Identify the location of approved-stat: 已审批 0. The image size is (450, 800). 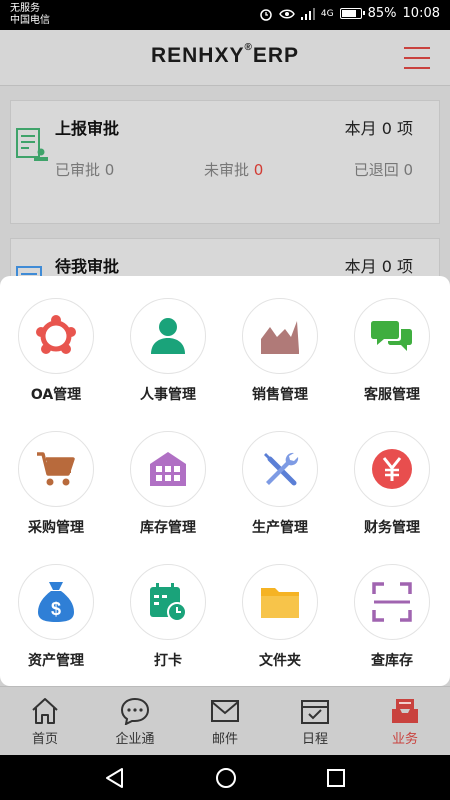
(84, 169).